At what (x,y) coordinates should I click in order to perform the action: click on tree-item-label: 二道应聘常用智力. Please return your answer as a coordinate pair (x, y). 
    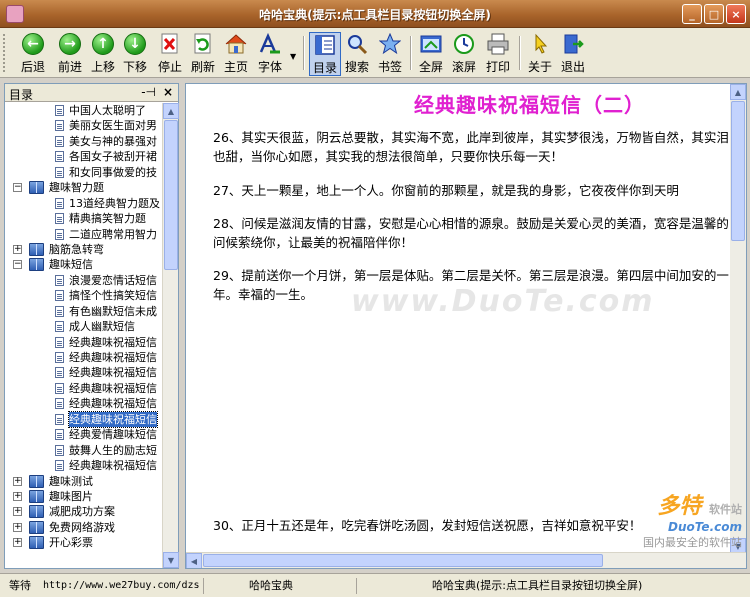
    Looking at the image, I should click on (113, 234).